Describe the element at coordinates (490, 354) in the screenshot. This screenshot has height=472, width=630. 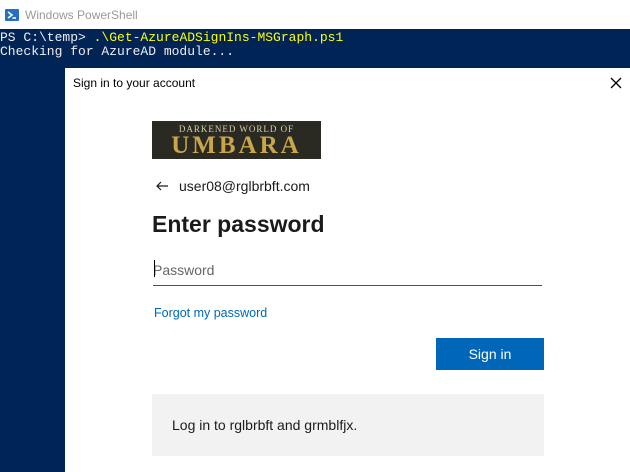
I see `signin-button: Sign in` at that location.